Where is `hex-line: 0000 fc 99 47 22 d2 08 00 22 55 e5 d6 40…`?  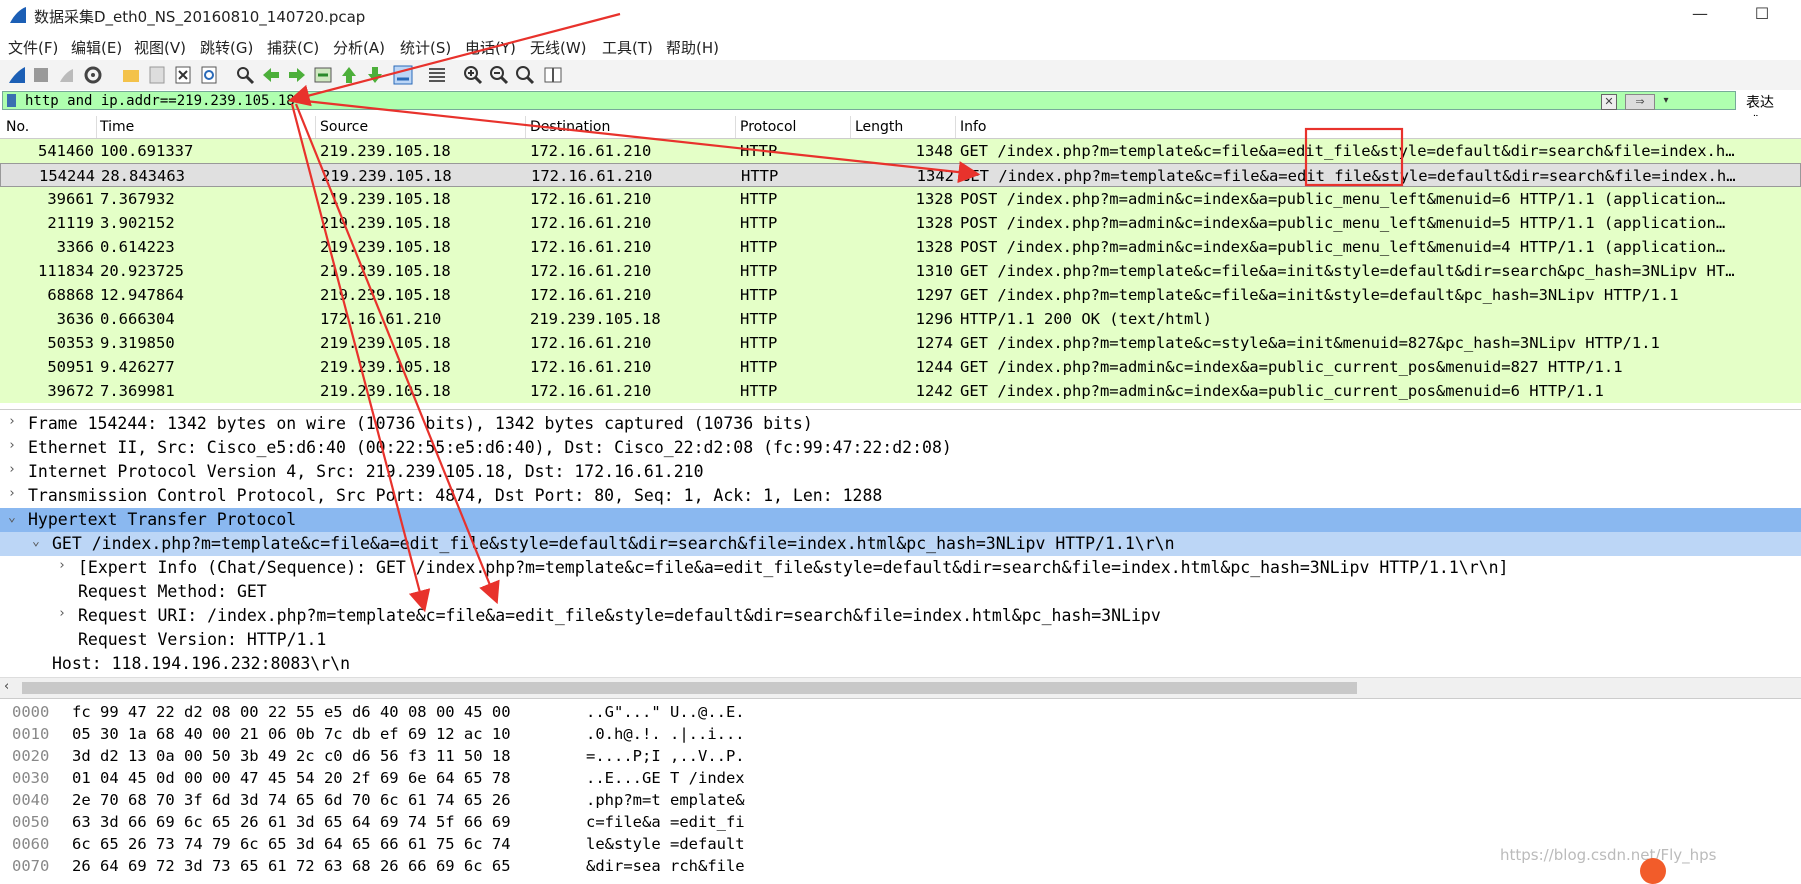
hex-line: 0000 fc 99 47 22 d2 08 00 22 55 e5 d6 40… is located at coordinates (900, 712).